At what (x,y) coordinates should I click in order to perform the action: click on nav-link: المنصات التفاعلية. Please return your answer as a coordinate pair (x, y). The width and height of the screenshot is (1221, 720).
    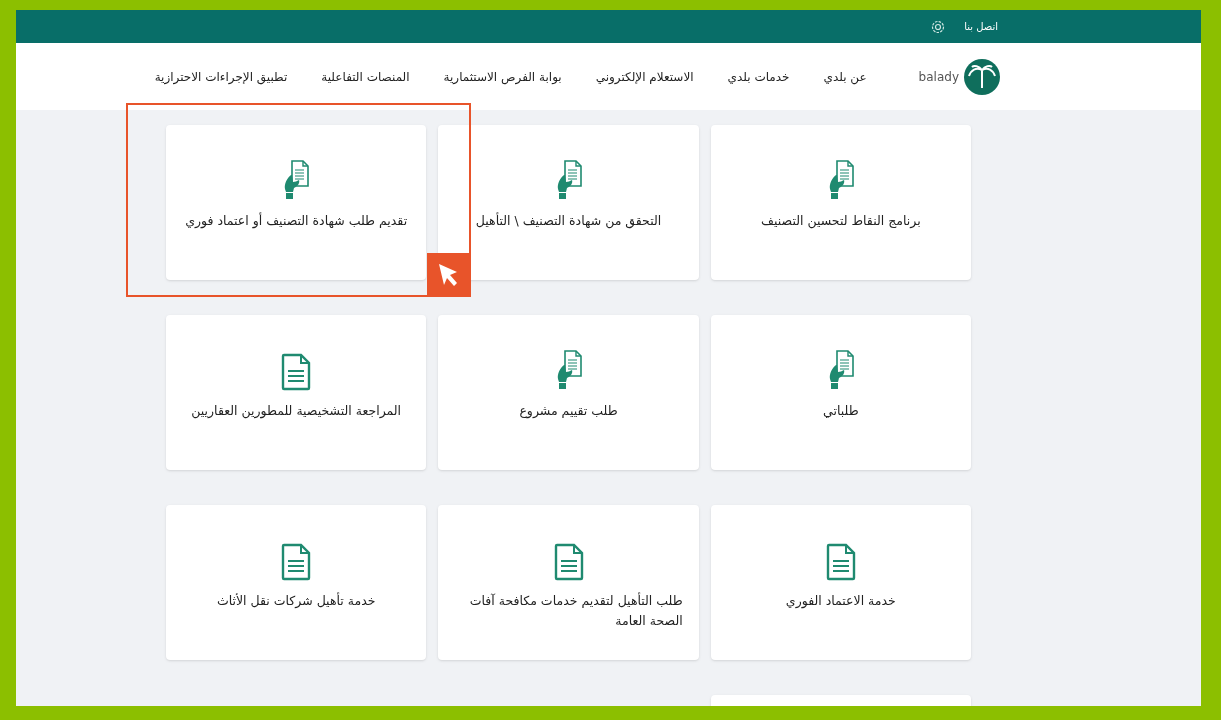
    Looking at the image, I should click on (365, 76).